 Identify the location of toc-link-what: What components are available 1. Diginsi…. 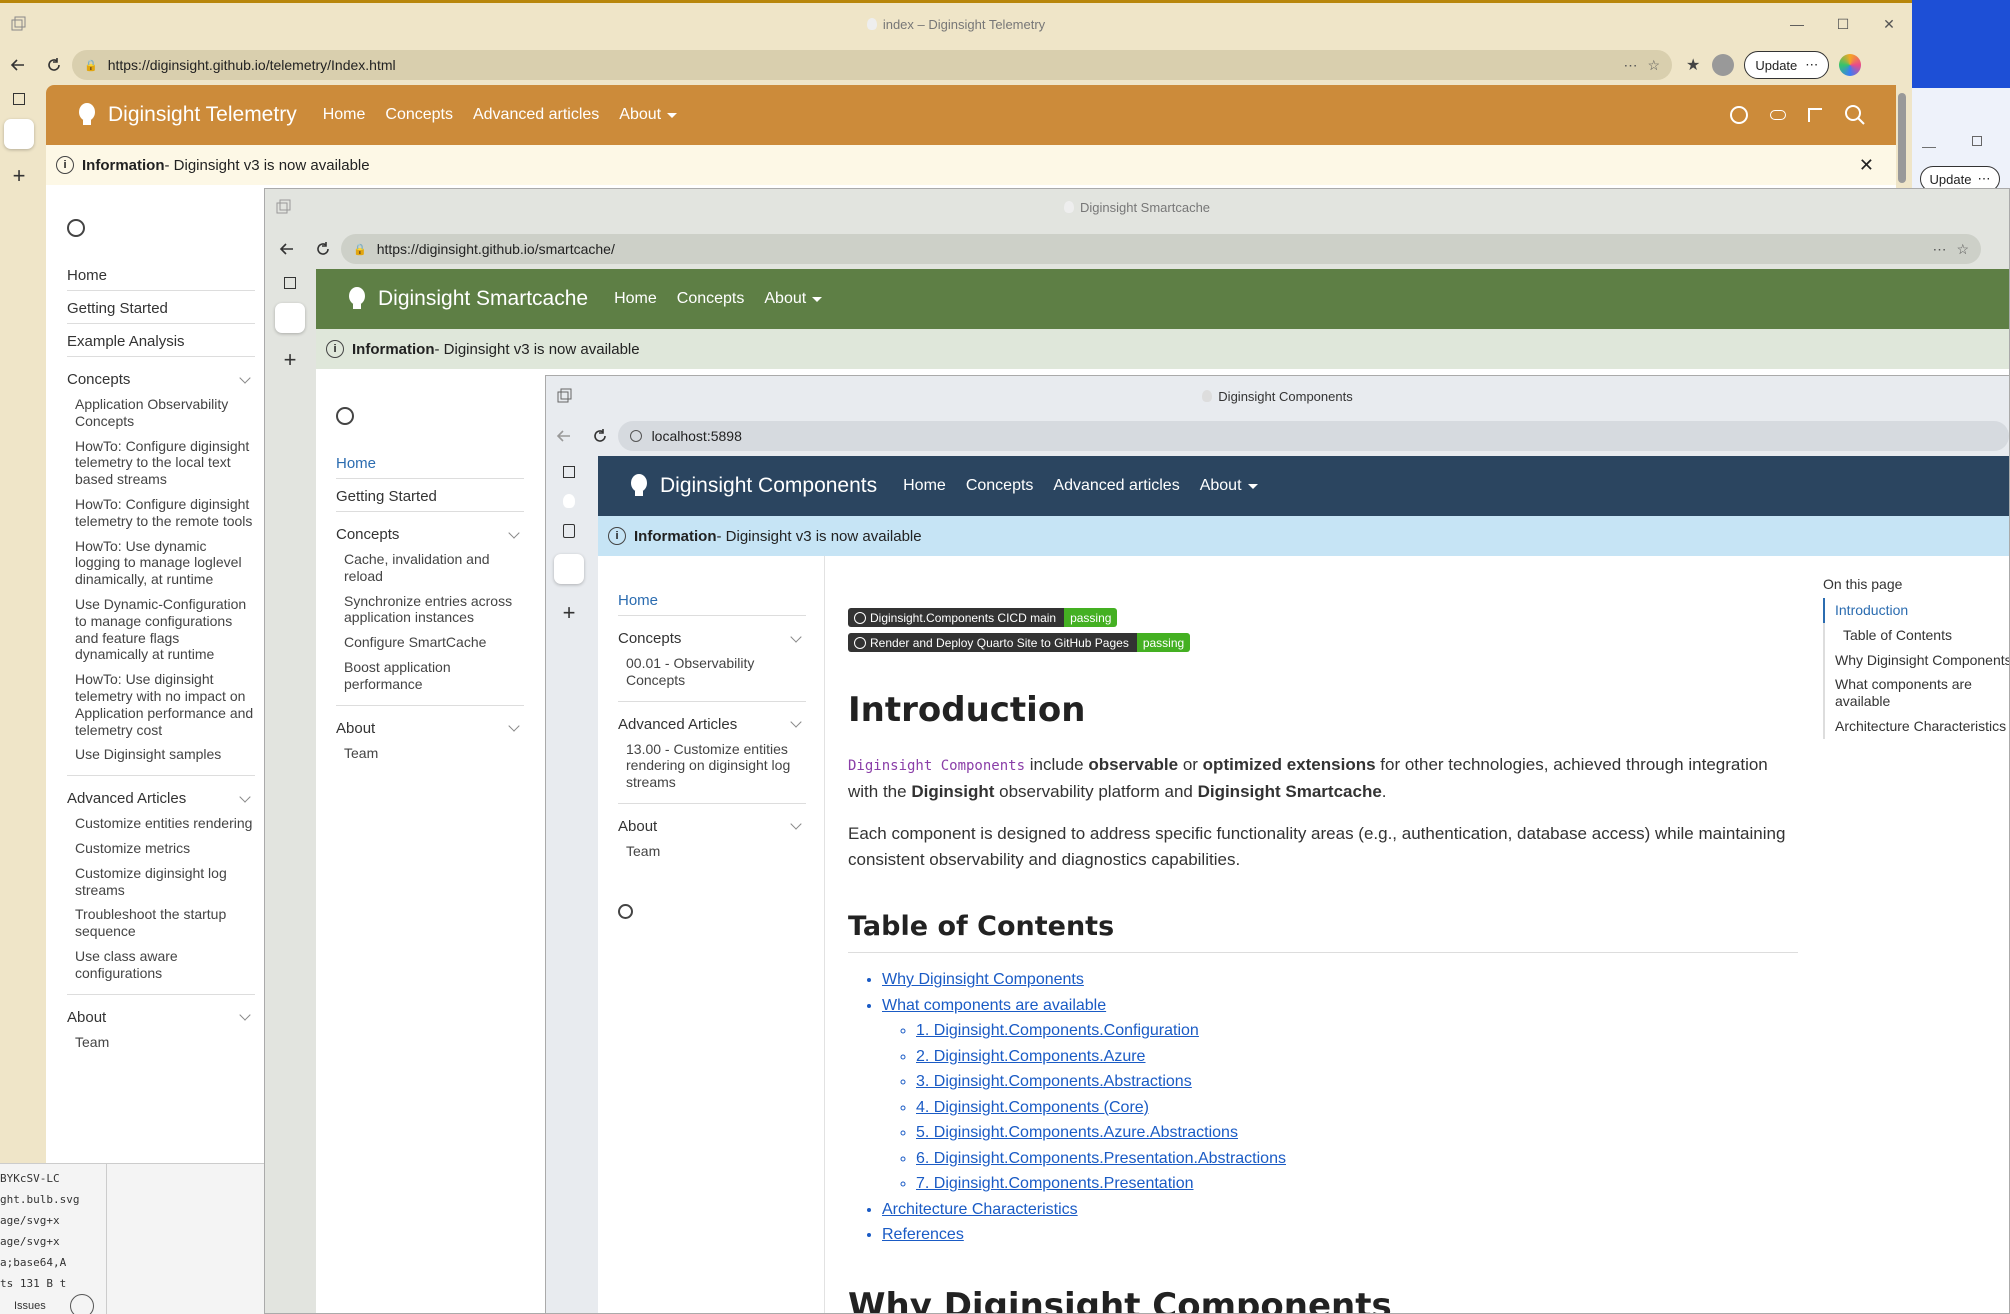
(1340, 1095).